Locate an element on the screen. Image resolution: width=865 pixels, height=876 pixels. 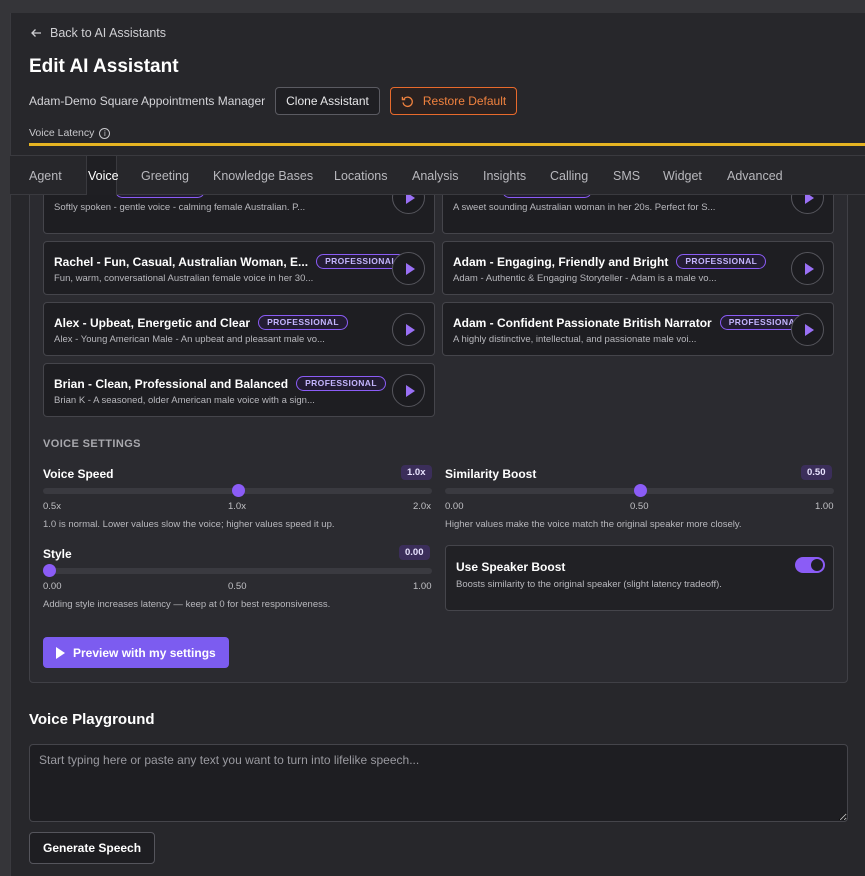
voice-speed-tick: 0.5x is located at coordinates (52, 506).